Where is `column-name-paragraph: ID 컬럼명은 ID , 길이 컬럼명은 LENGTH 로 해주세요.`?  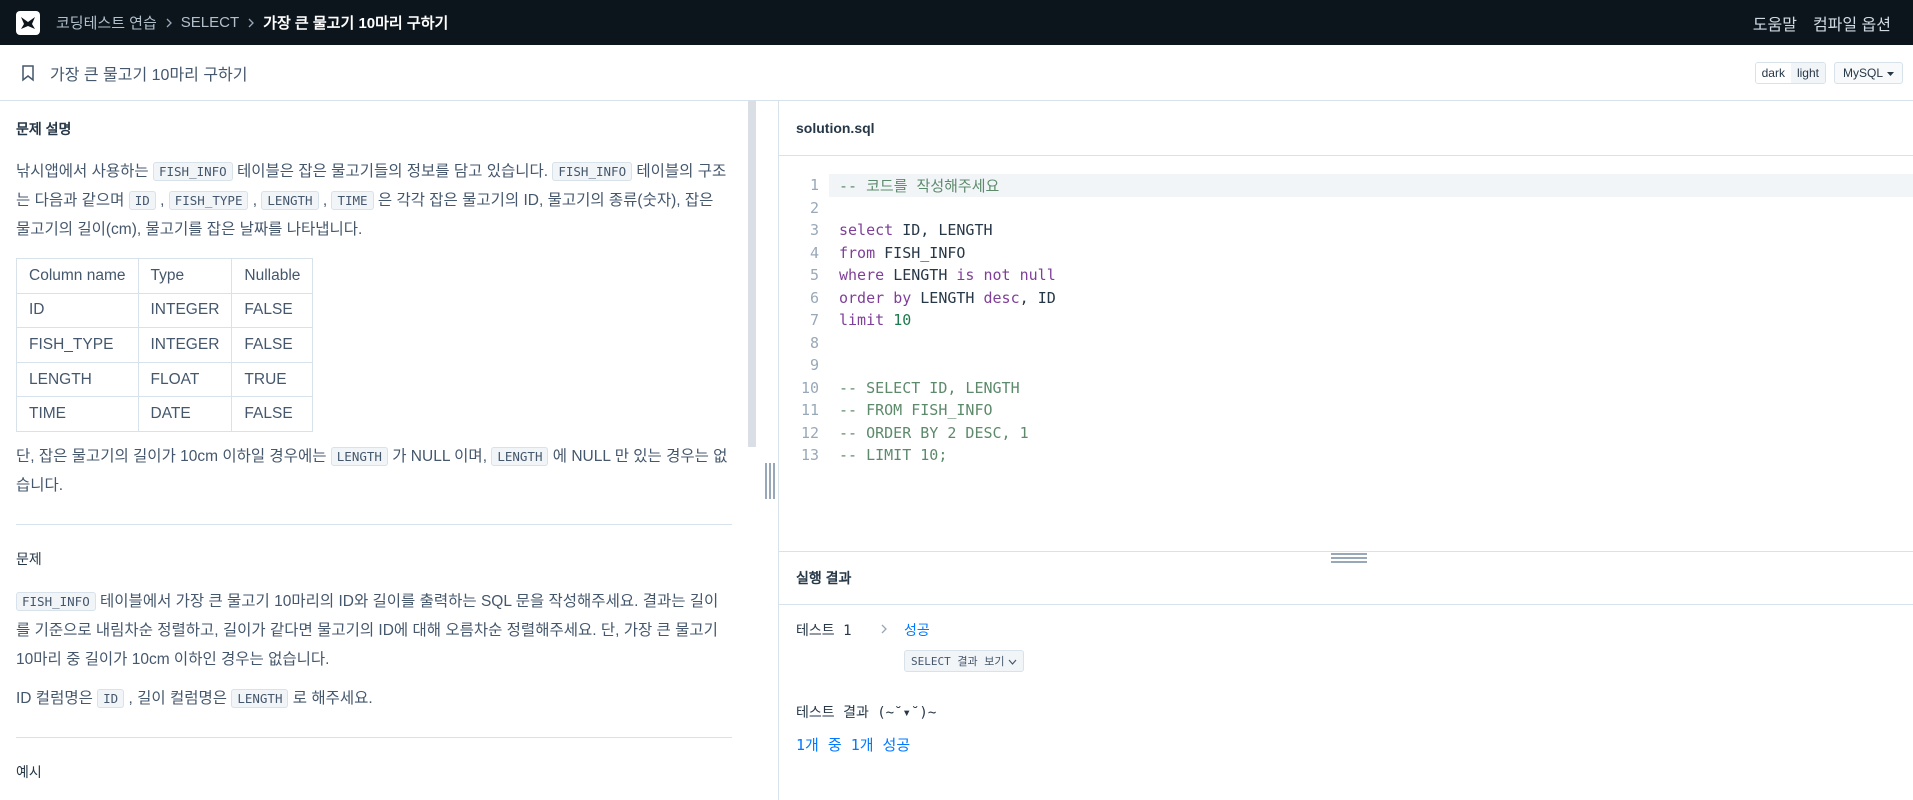
column-name-paragraph: ID 컬럼명은 ID , 길이 컬럼명은 LENGTH 로 해주세요. is located at coordinates (194, 698).